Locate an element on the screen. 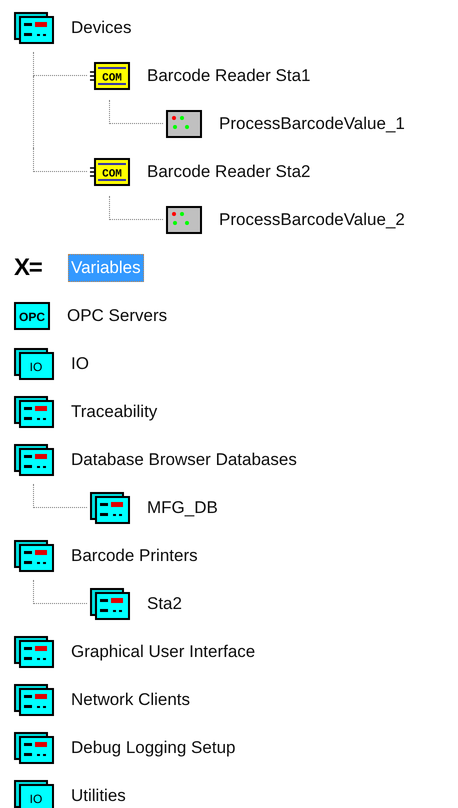 This screenshot has width=458, height=808. tree-item-label: Sta2 is located at coordinates (164, 604).